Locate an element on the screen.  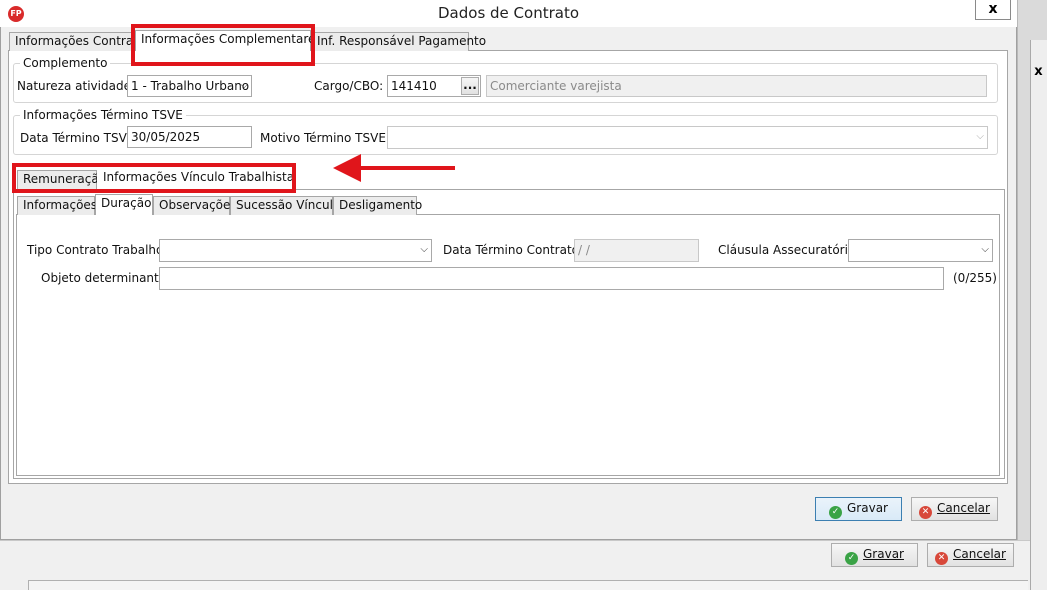
tab-sucessao-vinculo: Sucessão Vínculo is located at coordinates (285, 205).